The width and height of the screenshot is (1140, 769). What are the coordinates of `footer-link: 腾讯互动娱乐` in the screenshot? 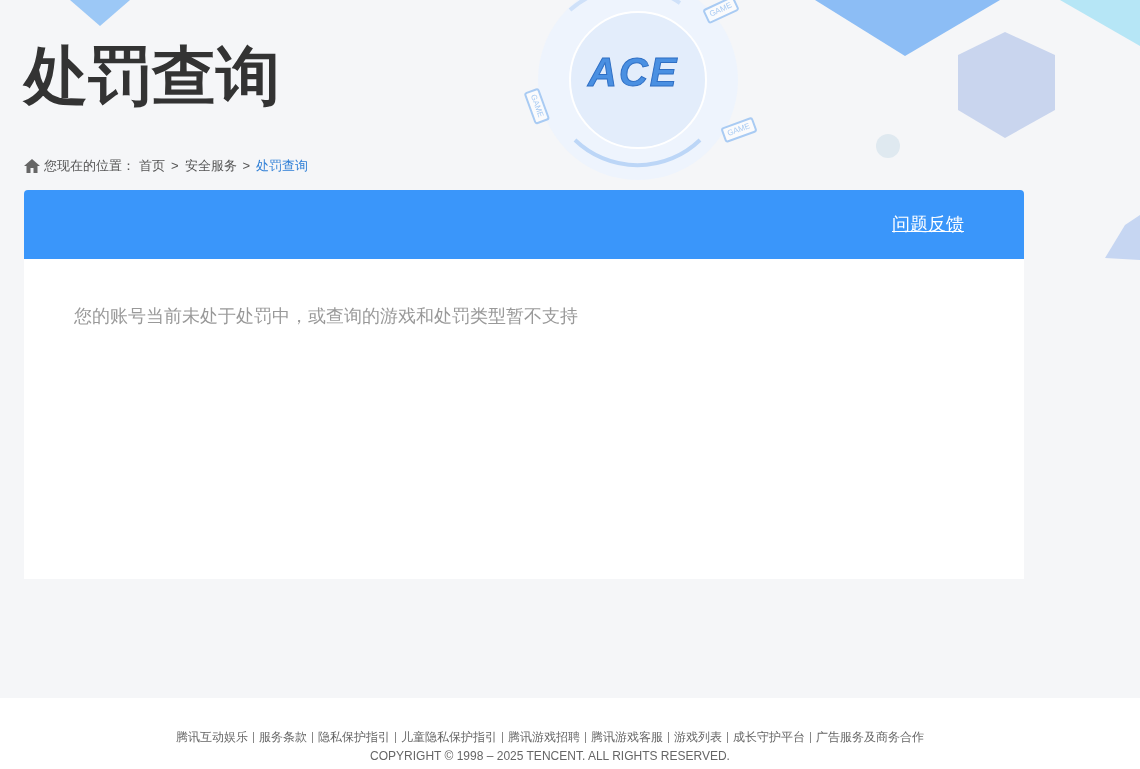 It's located at (212, 737).